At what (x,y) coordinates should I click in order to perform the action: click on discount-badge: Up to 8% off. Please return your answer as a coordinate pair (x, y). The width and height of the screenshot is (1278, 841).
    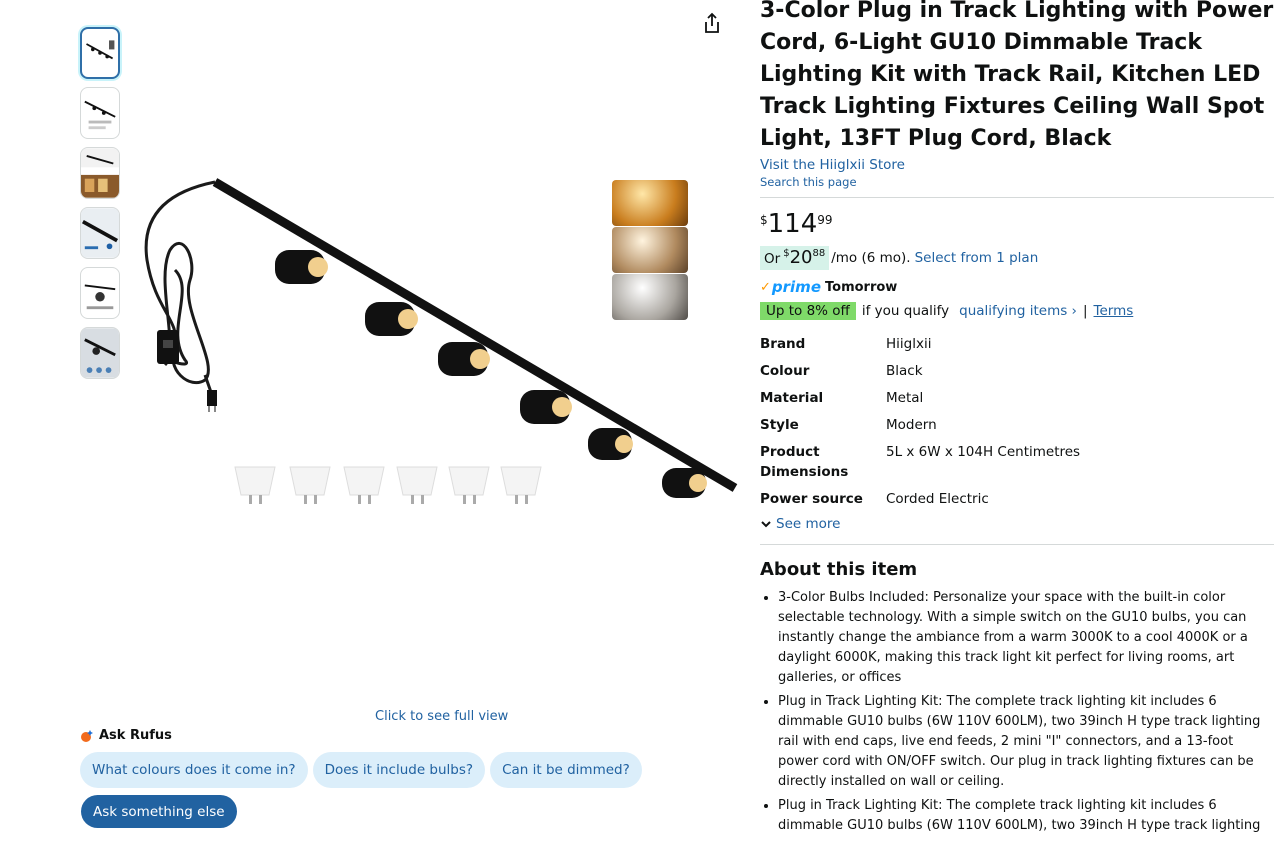
    Looking at the image, I should click on (808, 311).